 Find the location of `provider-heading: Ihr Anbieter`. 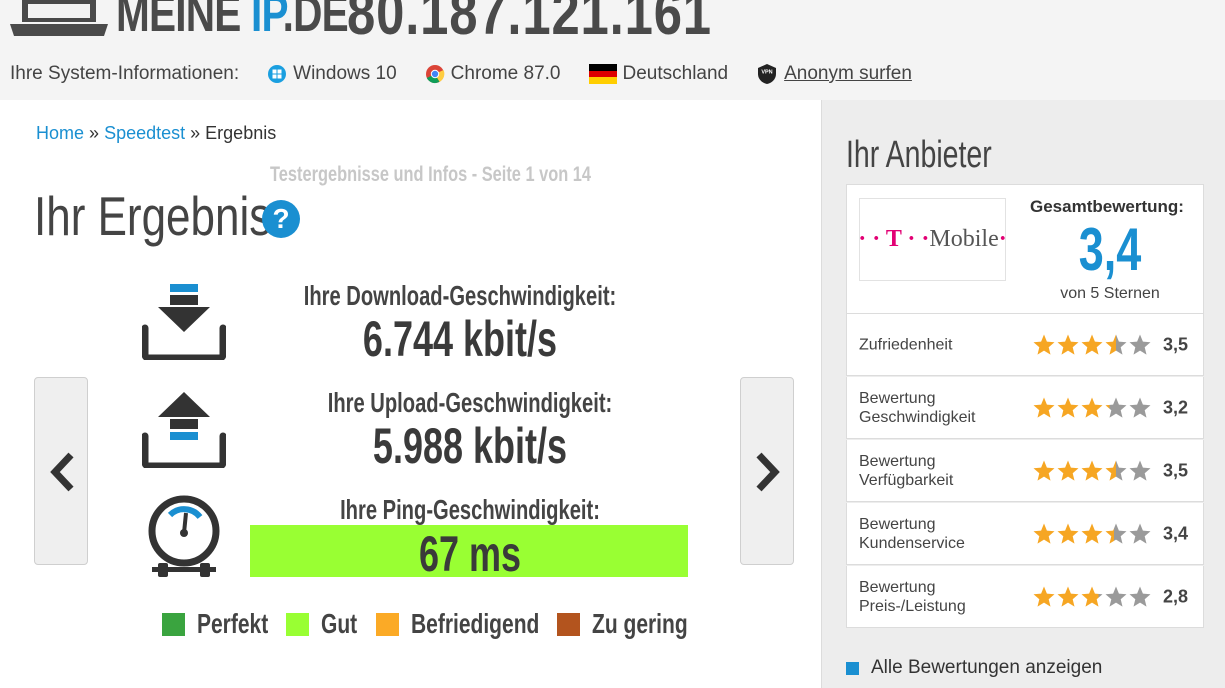

provider-heading: Ihr Anbieter is located at coordinates (919, 155).